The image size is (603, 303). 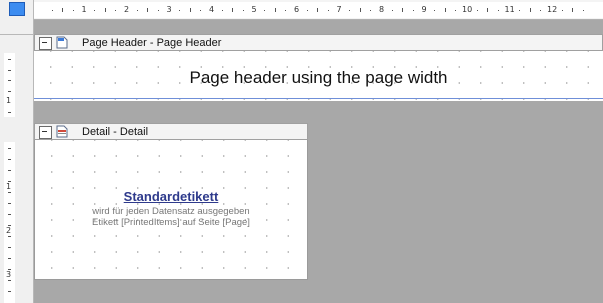 I want to click on label-title: Standardetikett, so click(x=171, y=196).